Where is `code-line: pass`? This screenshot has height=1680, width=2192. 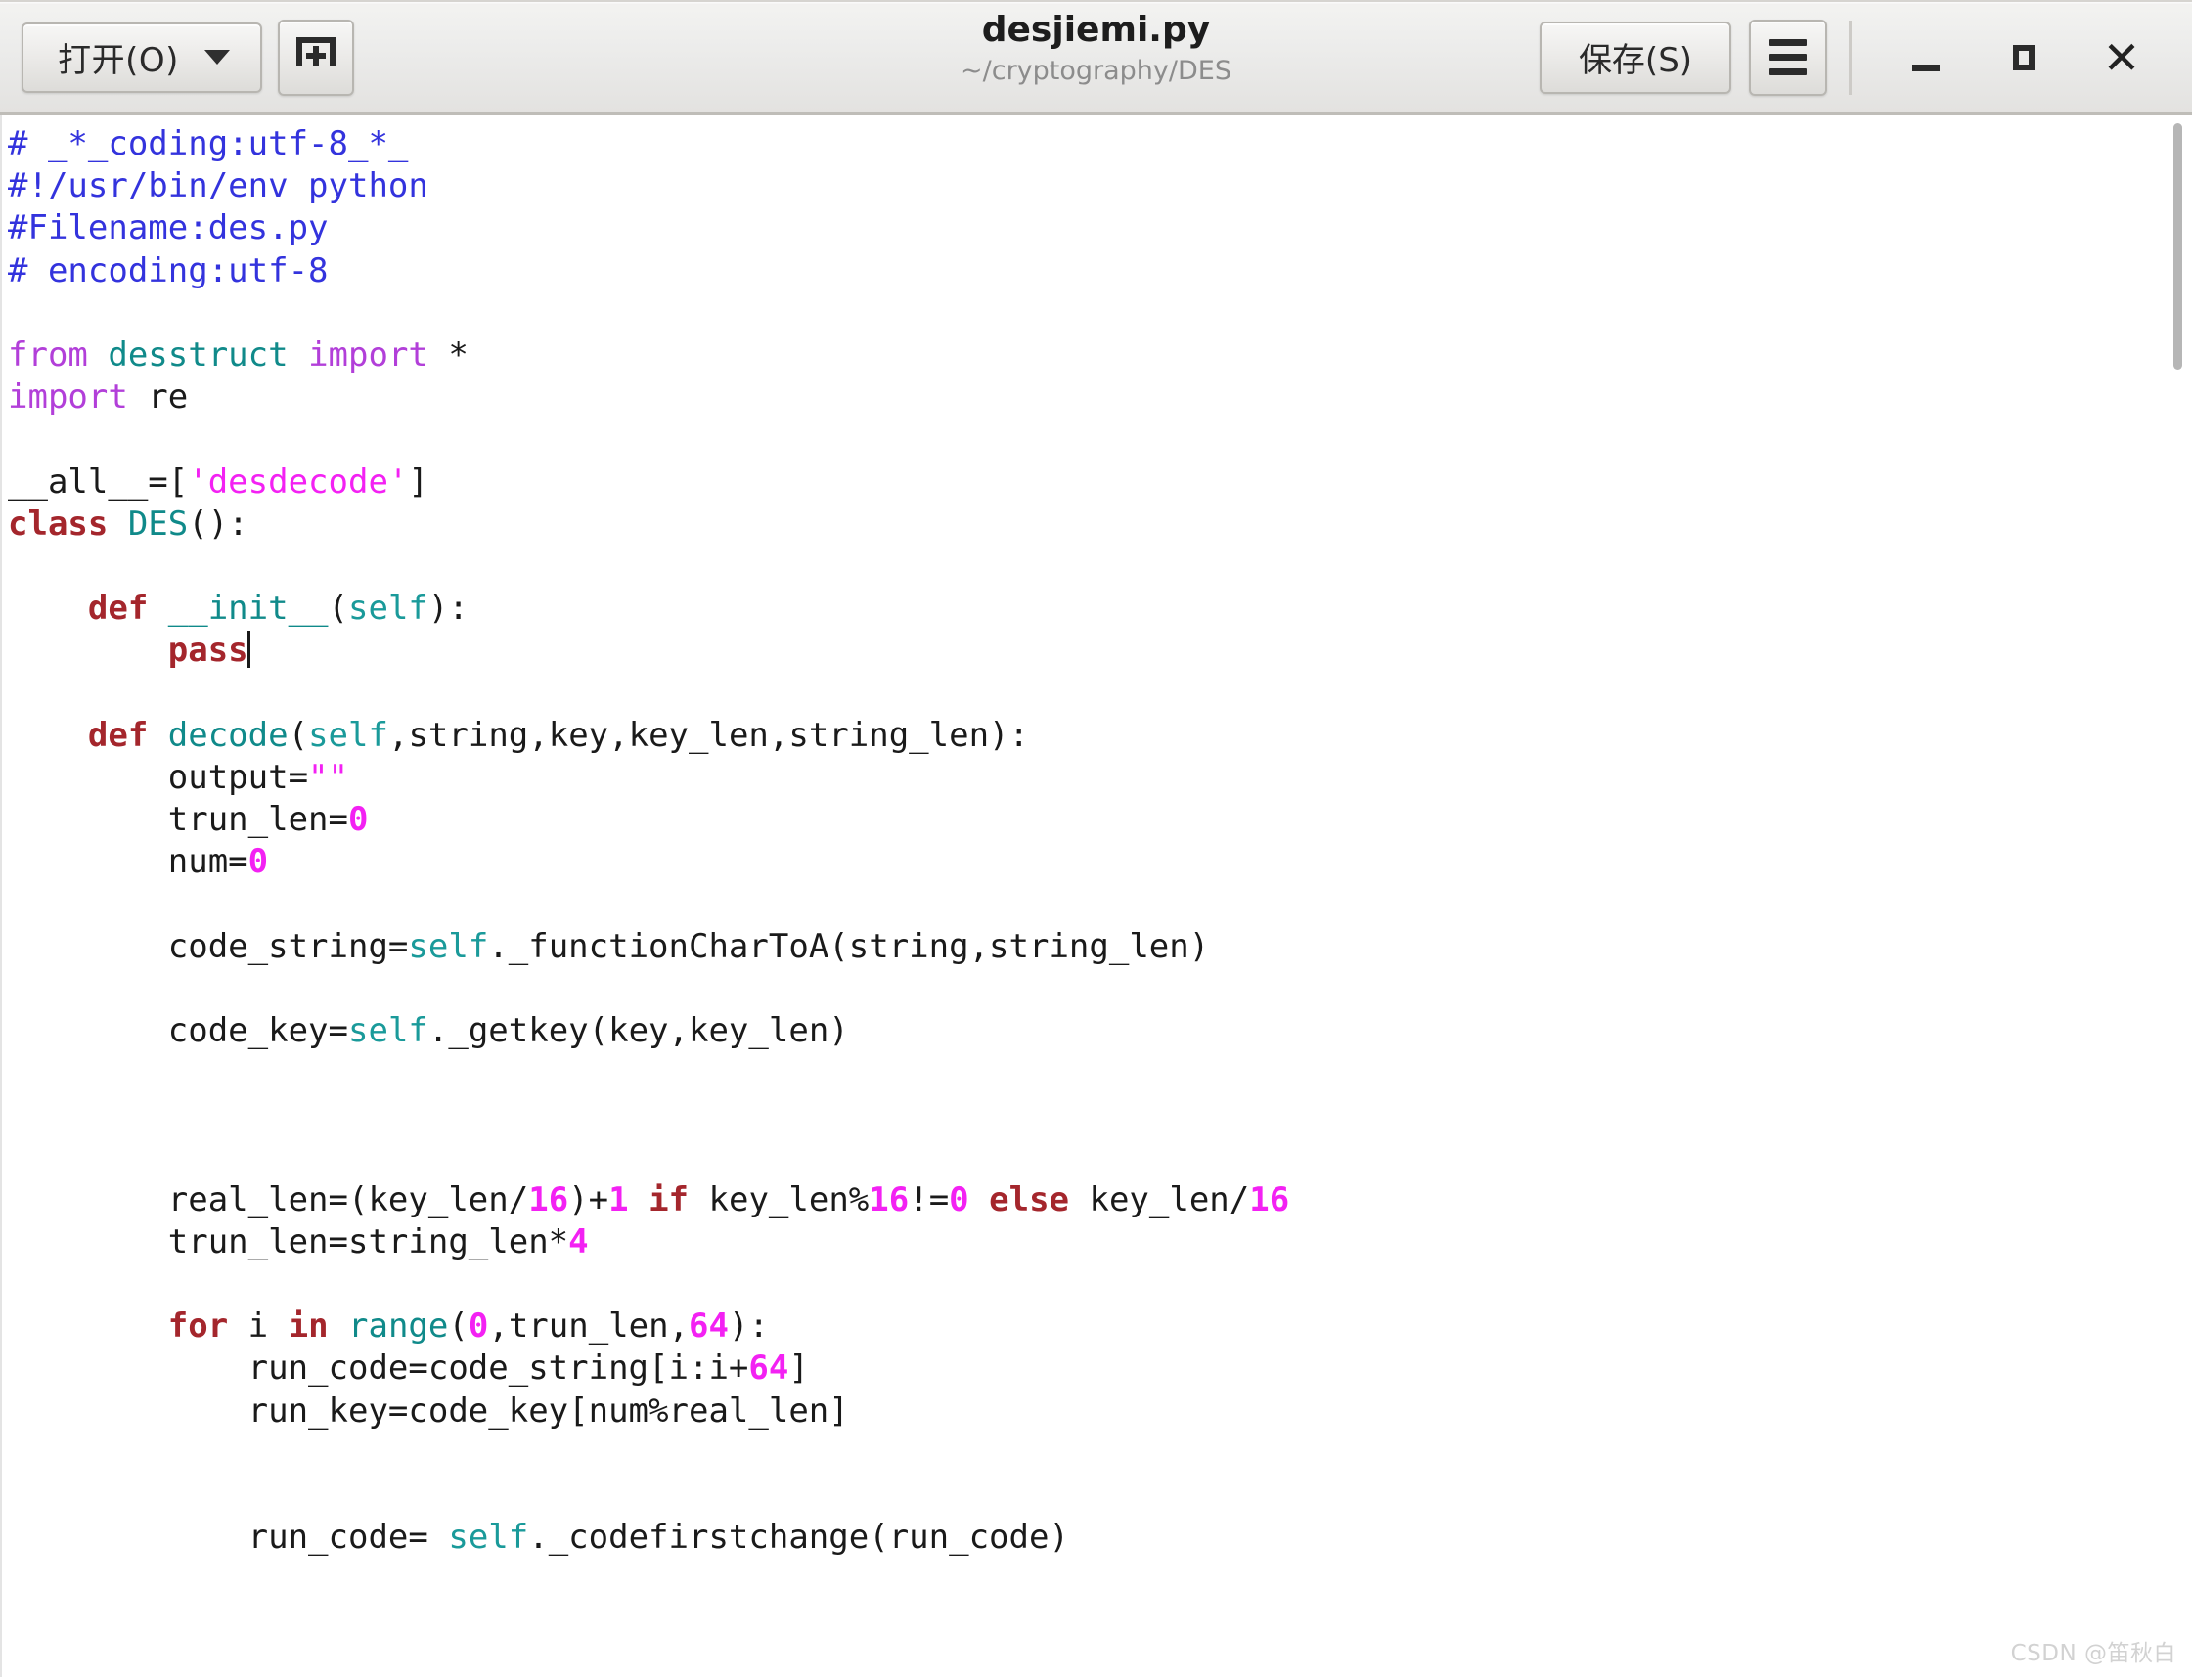 code-line: pass is located at coordinates (1100, 651).